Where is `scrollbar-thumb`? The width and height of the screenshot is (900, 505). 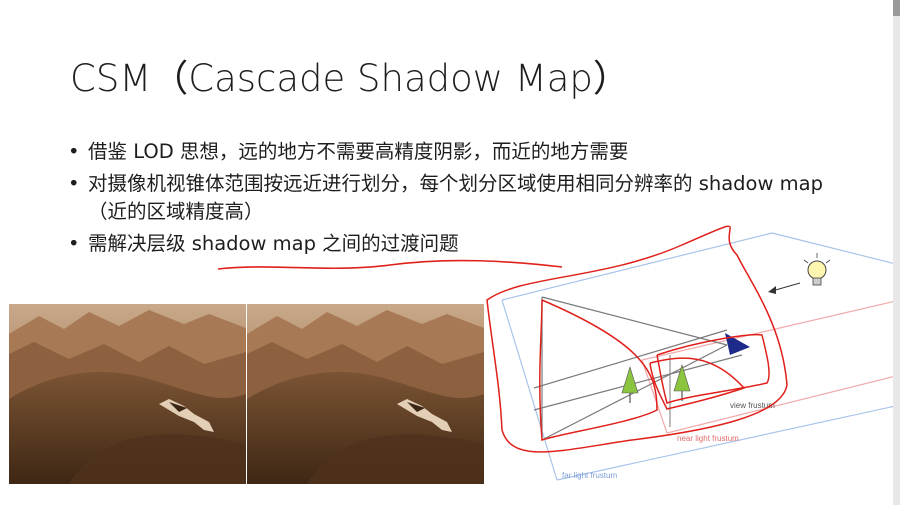
scrollbar-thumb is located at coordinates (896, 8).